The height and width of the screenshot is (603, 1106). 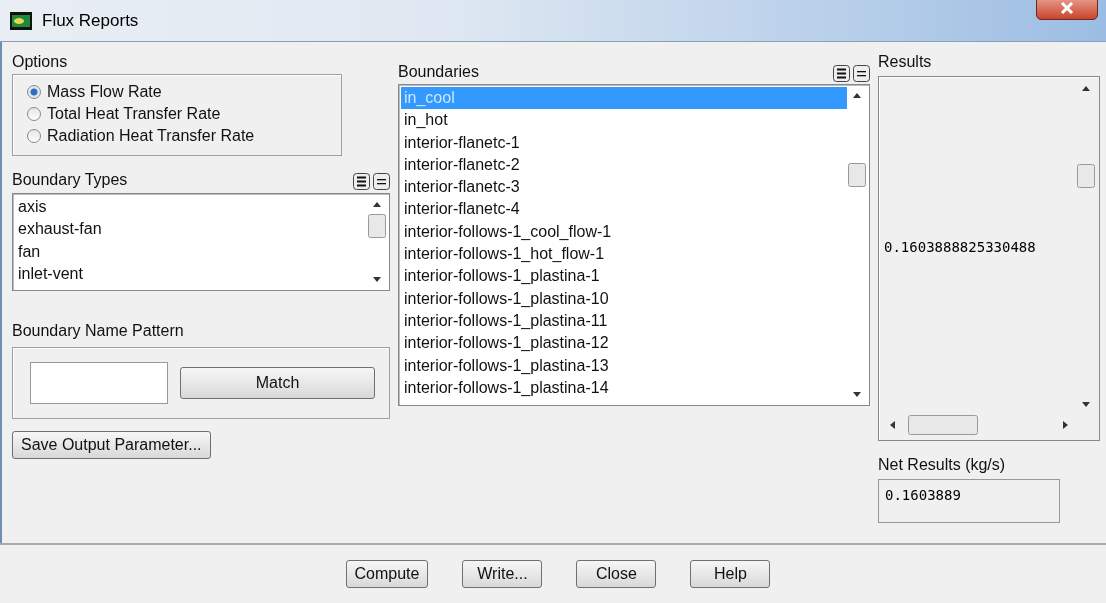 I want to click on net-results-label: Net Results (kg/s), so click(x=942, y=465).